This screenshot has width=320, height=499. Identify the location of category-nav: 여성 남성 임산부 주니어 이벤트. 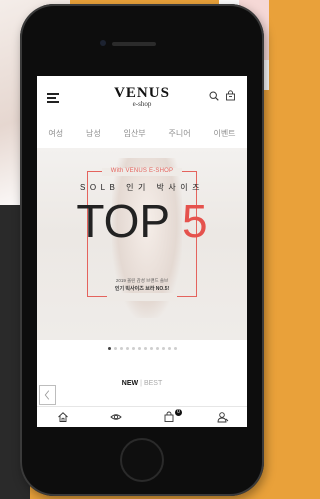
(142, 133).